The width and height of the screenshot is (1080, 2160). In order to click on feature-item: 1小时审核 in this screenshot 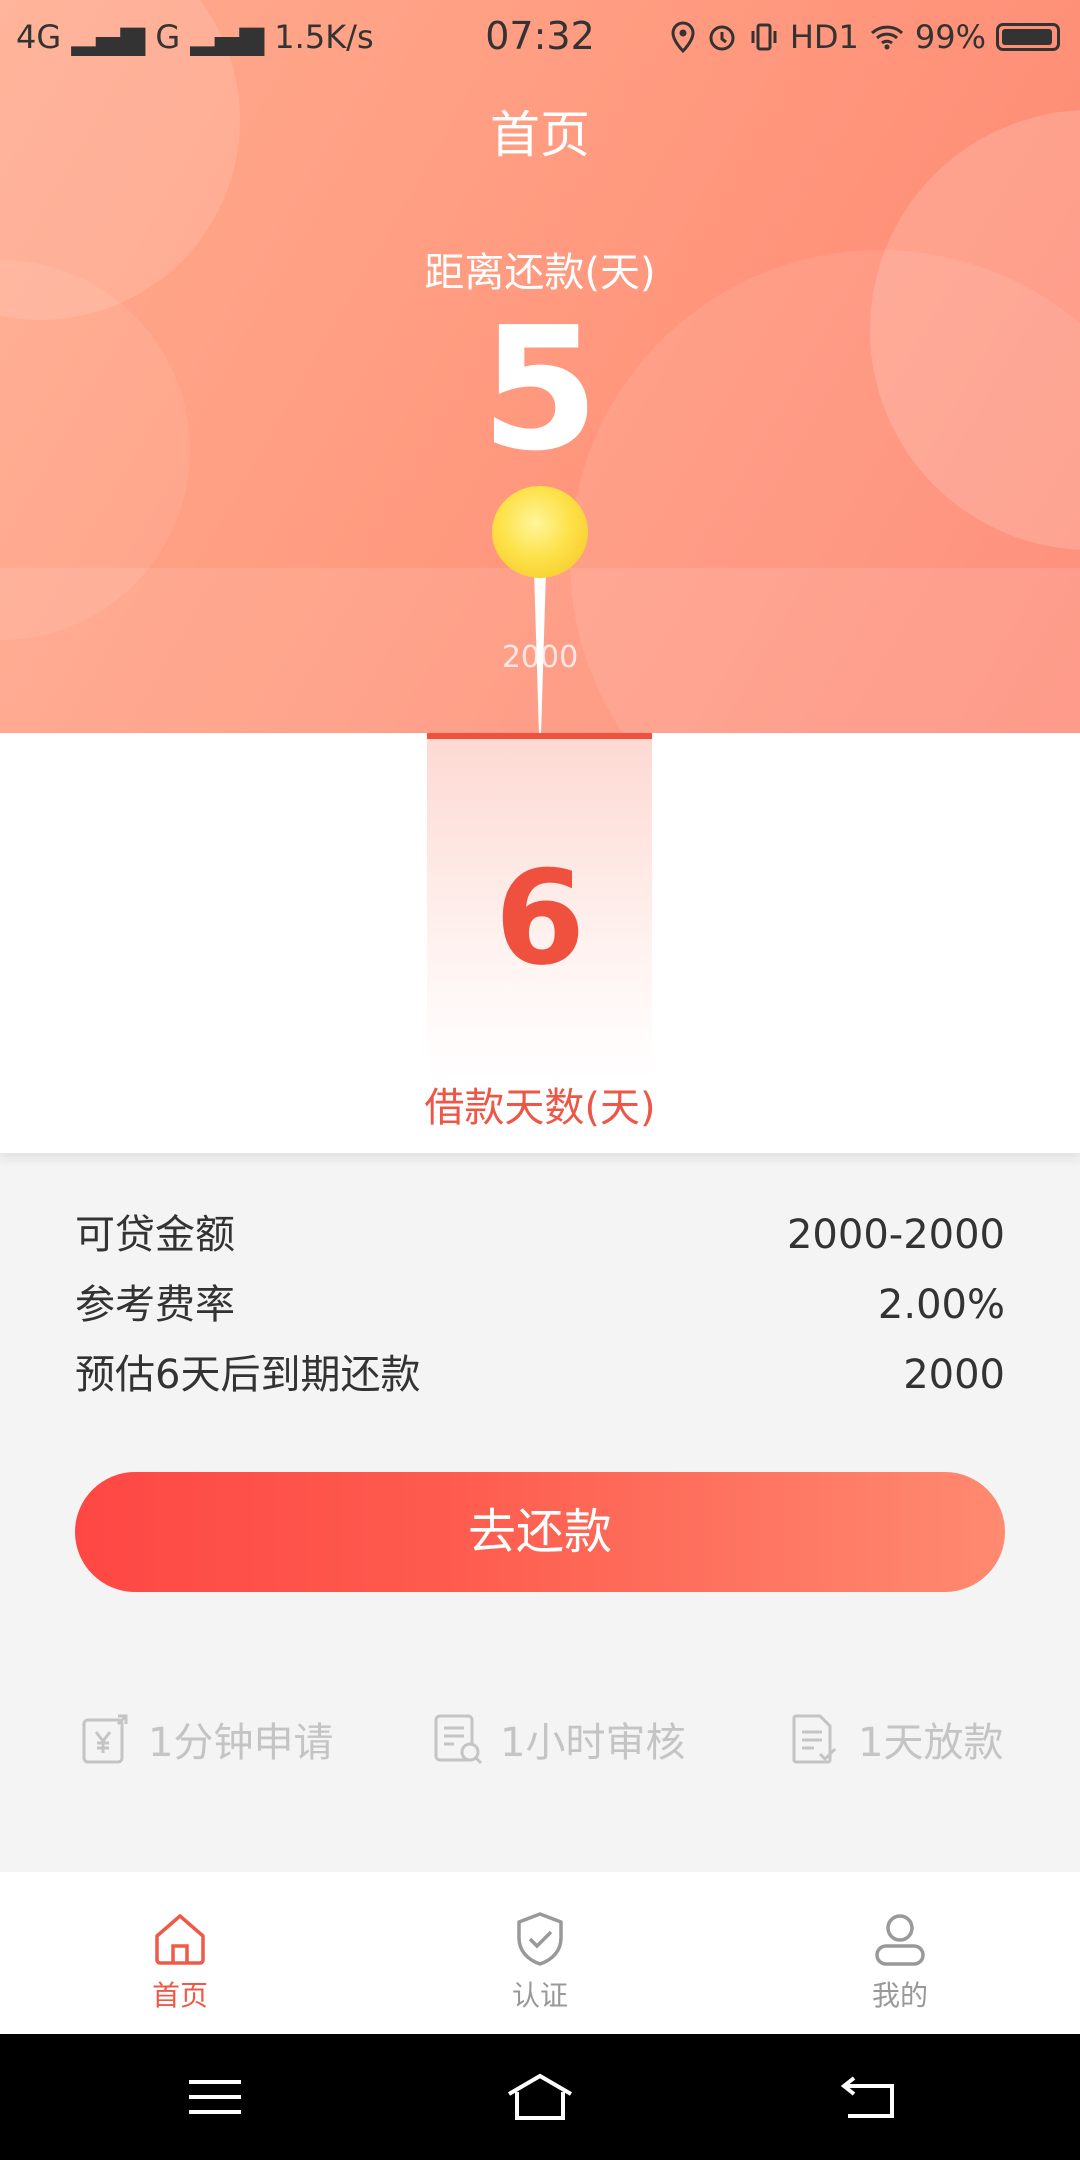, I will do `click(558, 1739)`.